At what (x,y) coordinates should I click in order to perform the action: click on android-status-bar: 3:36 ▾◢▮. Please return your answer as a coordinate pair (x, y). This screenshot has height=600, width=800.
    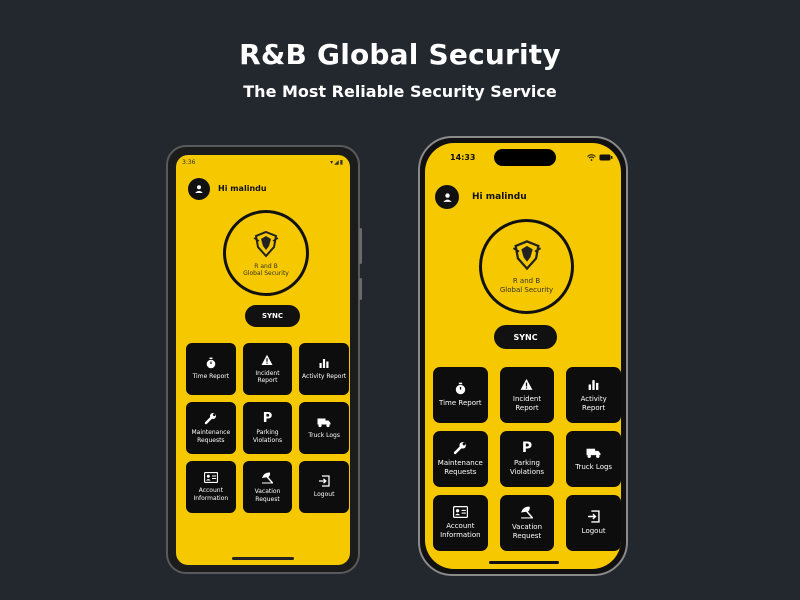
    Looking at the image, I should click on (263, 162).